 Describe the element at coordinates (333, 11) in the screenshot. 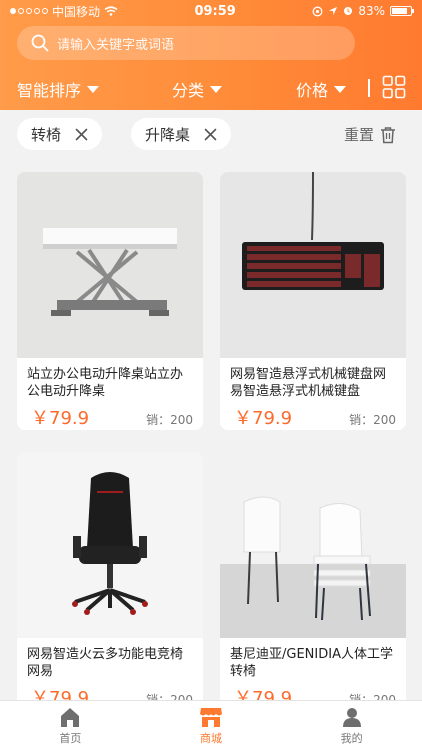

I see `location-icon` at that location.